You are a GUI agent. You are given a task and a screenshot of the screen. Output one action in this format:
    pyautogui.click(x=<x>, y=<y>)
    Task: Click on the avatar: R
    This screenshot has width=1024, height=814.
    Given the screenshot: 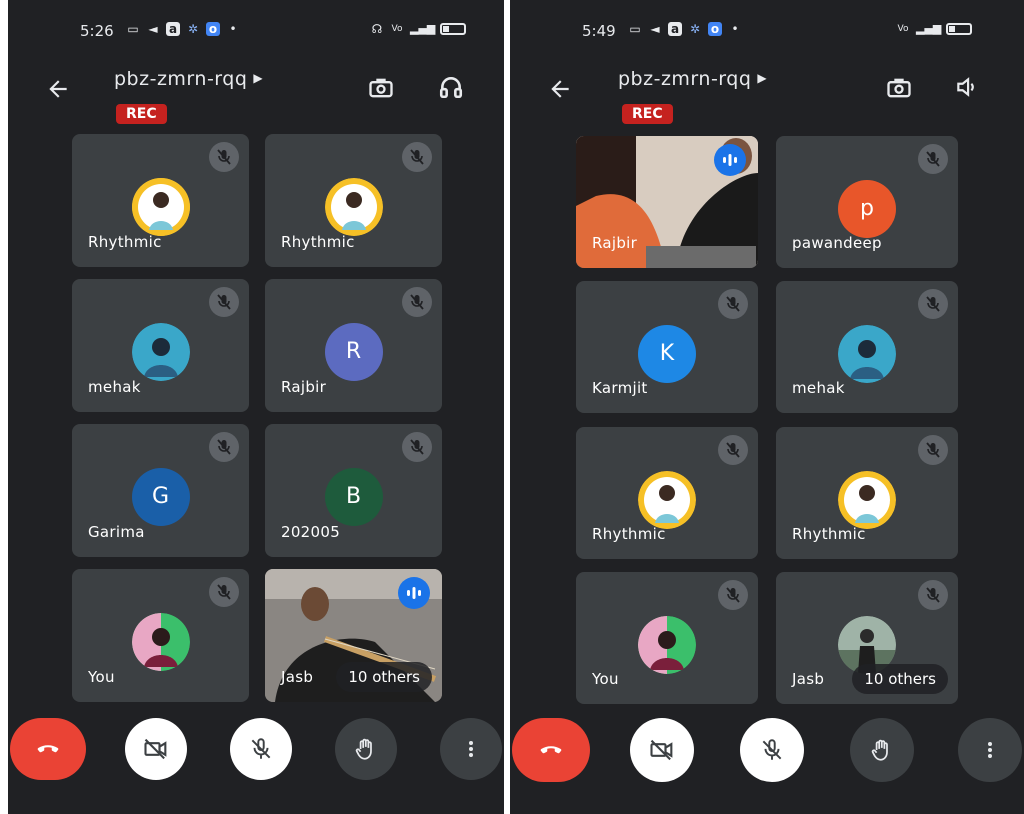 What is the action you would take?
    pyautogui.click(x=353, y=352)
    